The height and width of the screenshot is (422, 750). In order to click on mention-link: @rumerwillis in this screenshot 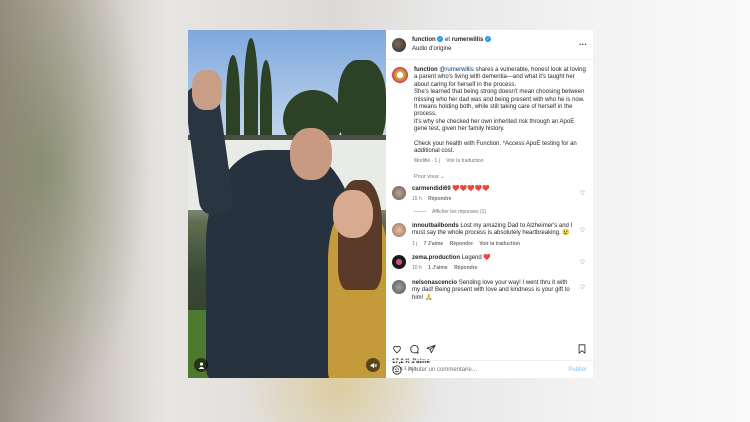, I will do `click(456, 70)`.